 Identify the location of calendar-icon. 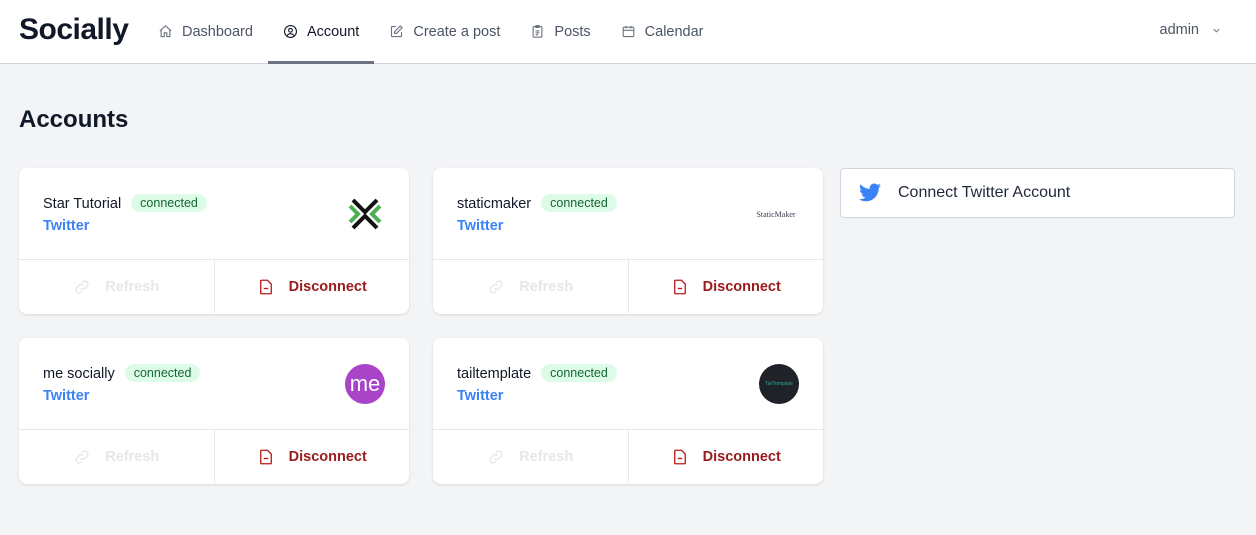
(628, 31).